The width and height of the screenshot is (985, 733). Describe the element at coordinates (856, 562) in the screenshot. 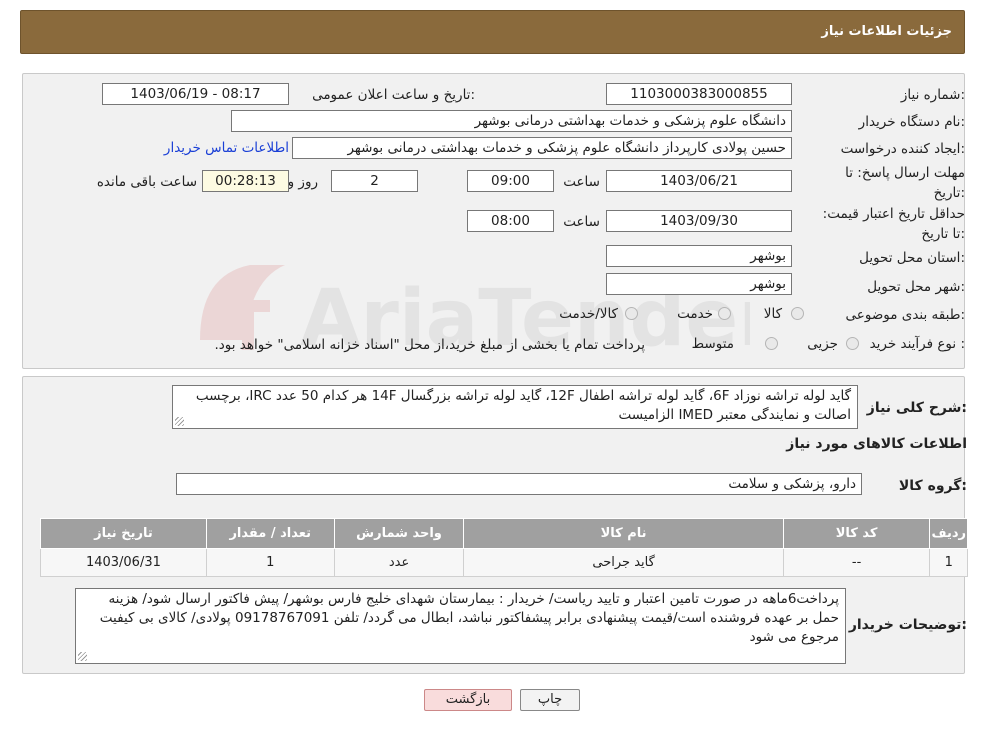

I see `cell-item-code: --` at that location.